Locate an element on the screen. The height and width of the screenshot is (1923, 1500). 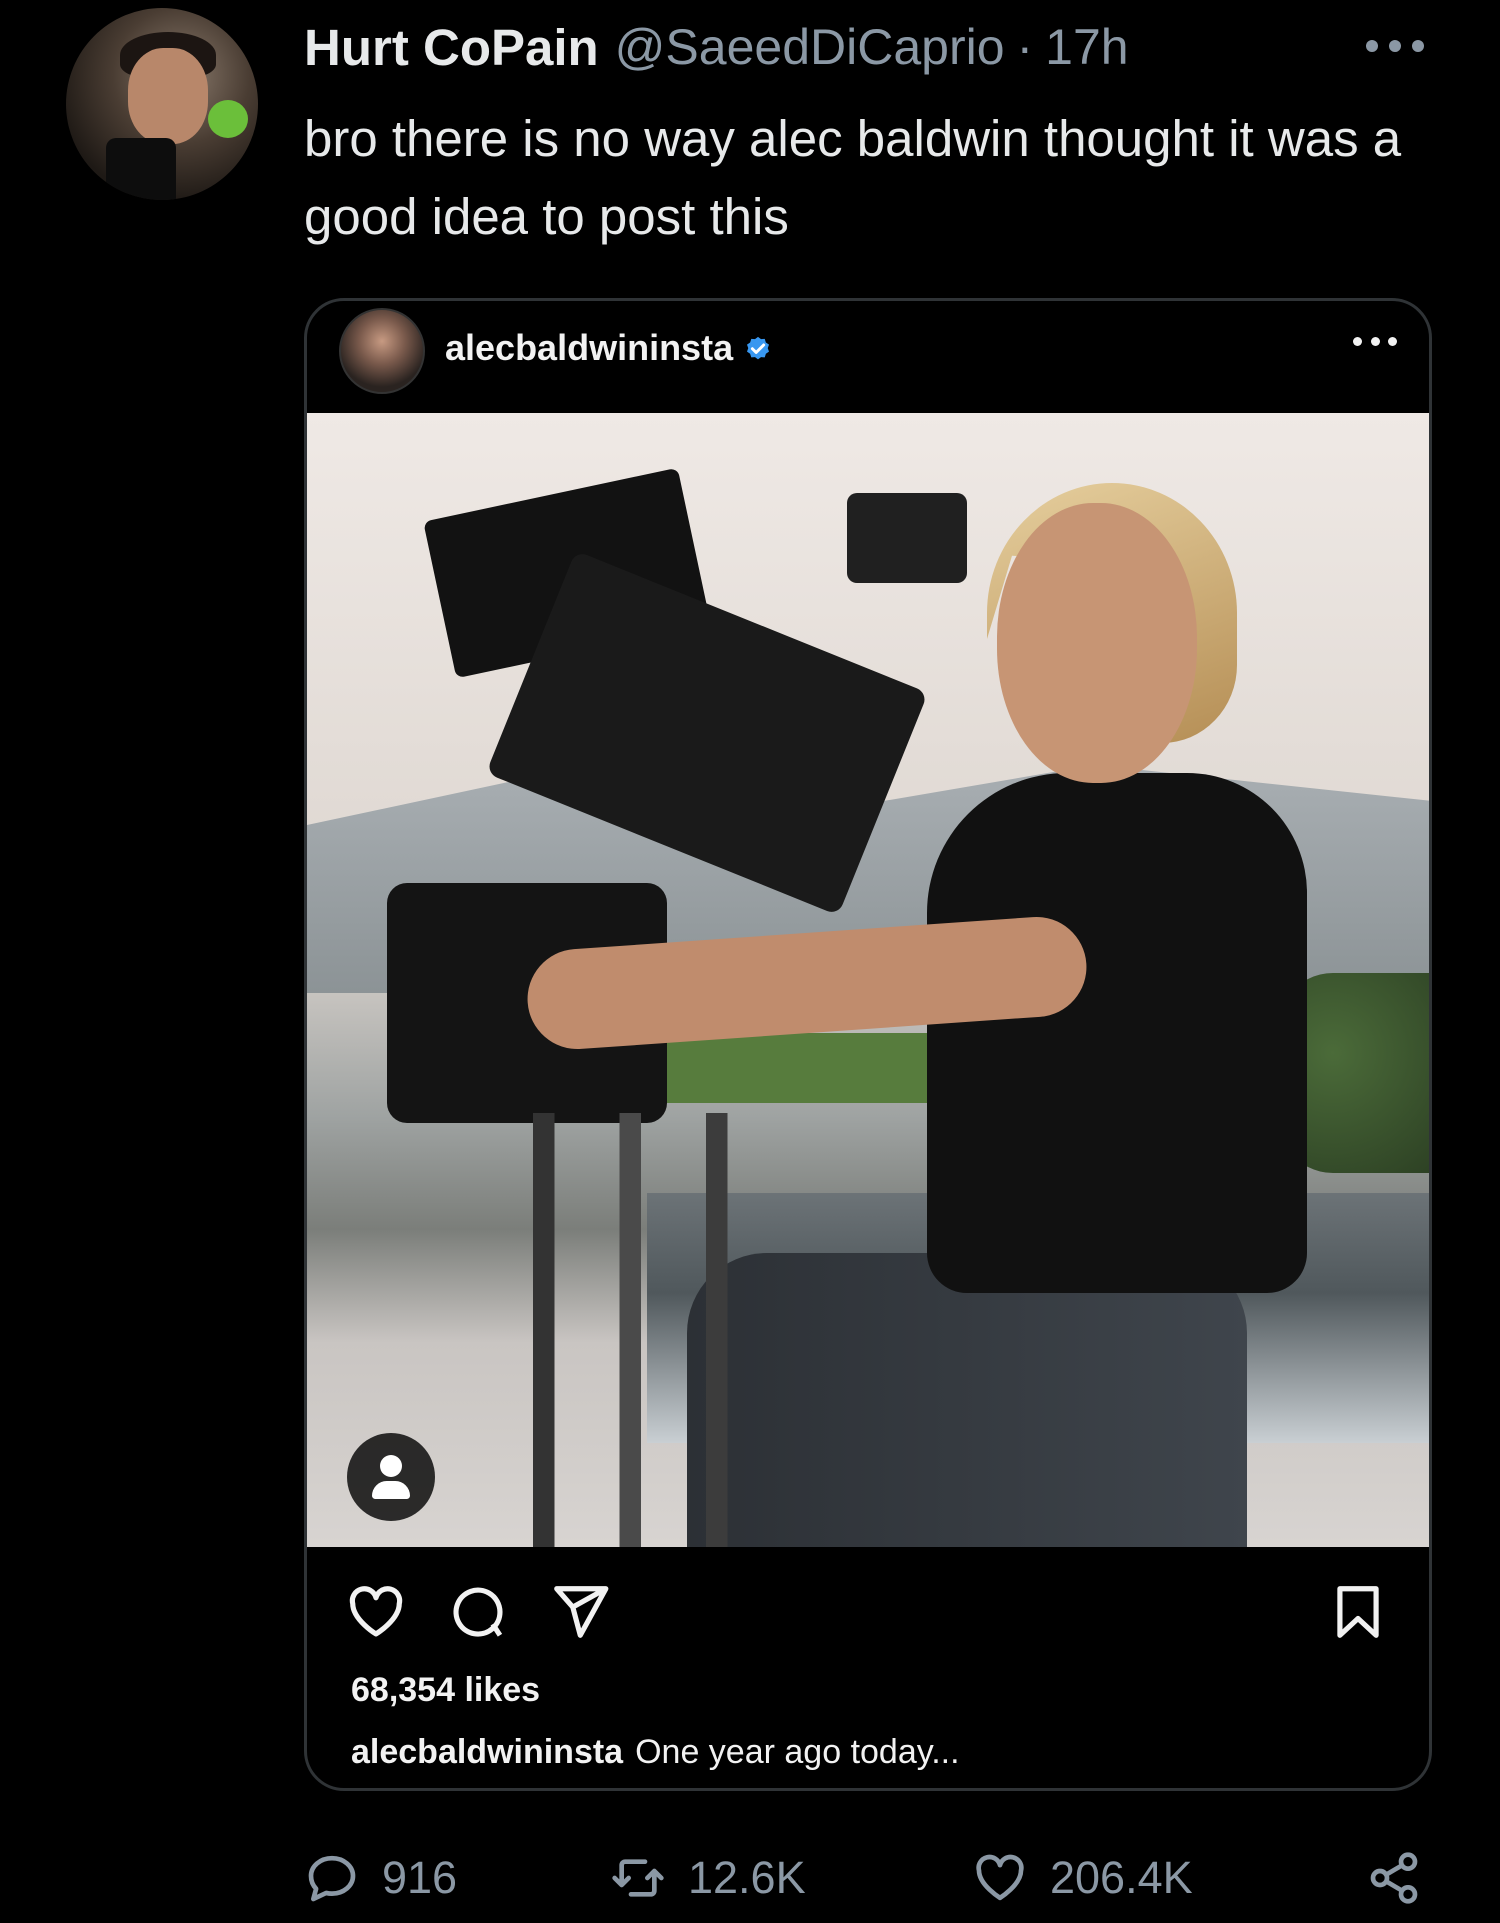
share-nodes-icon is located at coordinates (1394, 1878).